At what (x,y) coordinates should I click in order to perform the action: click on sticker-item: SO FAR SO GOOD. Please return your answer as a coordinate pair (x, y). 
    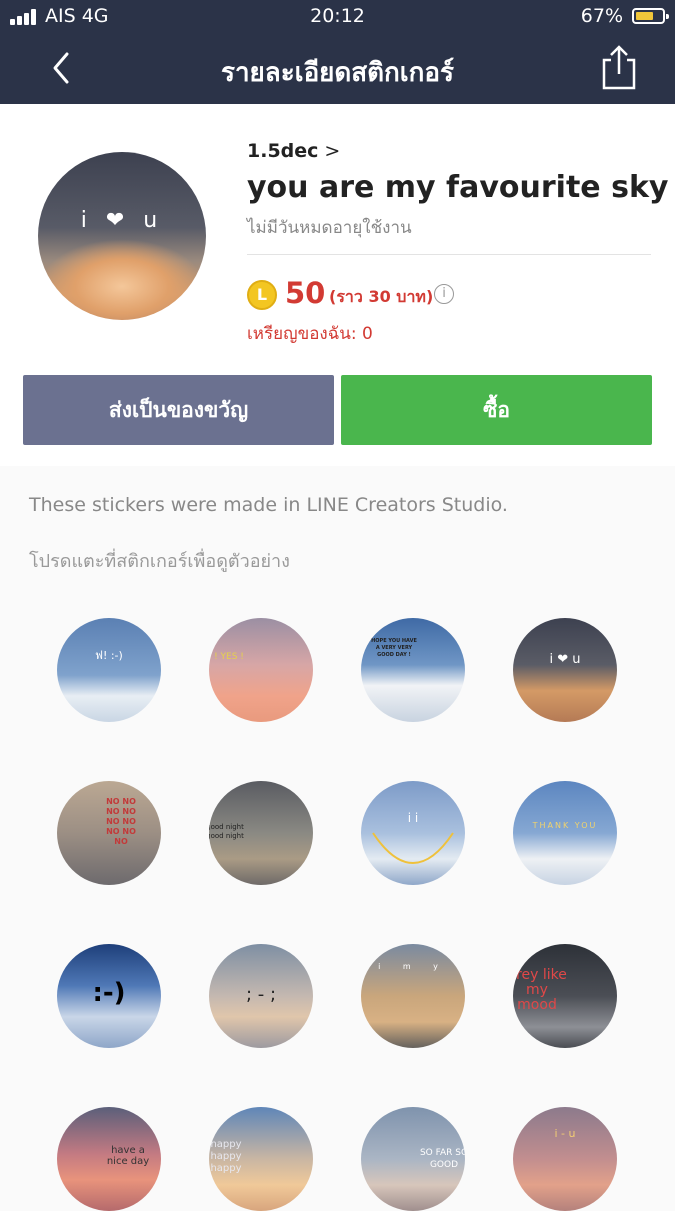
    Looking at the image, I should click on (413, 1159).